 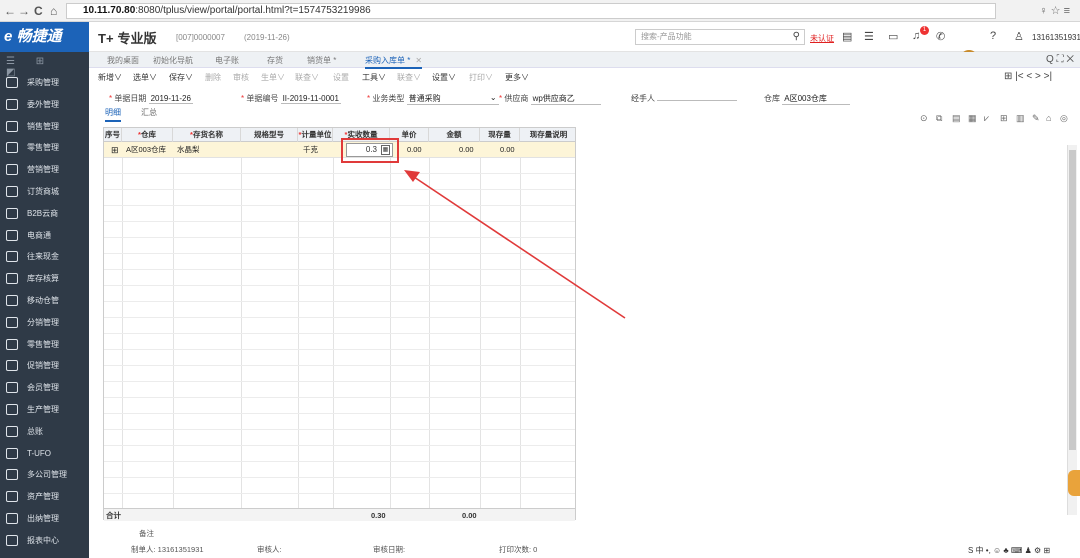 I want to click on form-footer: 备注 制单人: 13161351931 审核人: 审核日期: 打印次数: 0, so click(x=584, y=543).